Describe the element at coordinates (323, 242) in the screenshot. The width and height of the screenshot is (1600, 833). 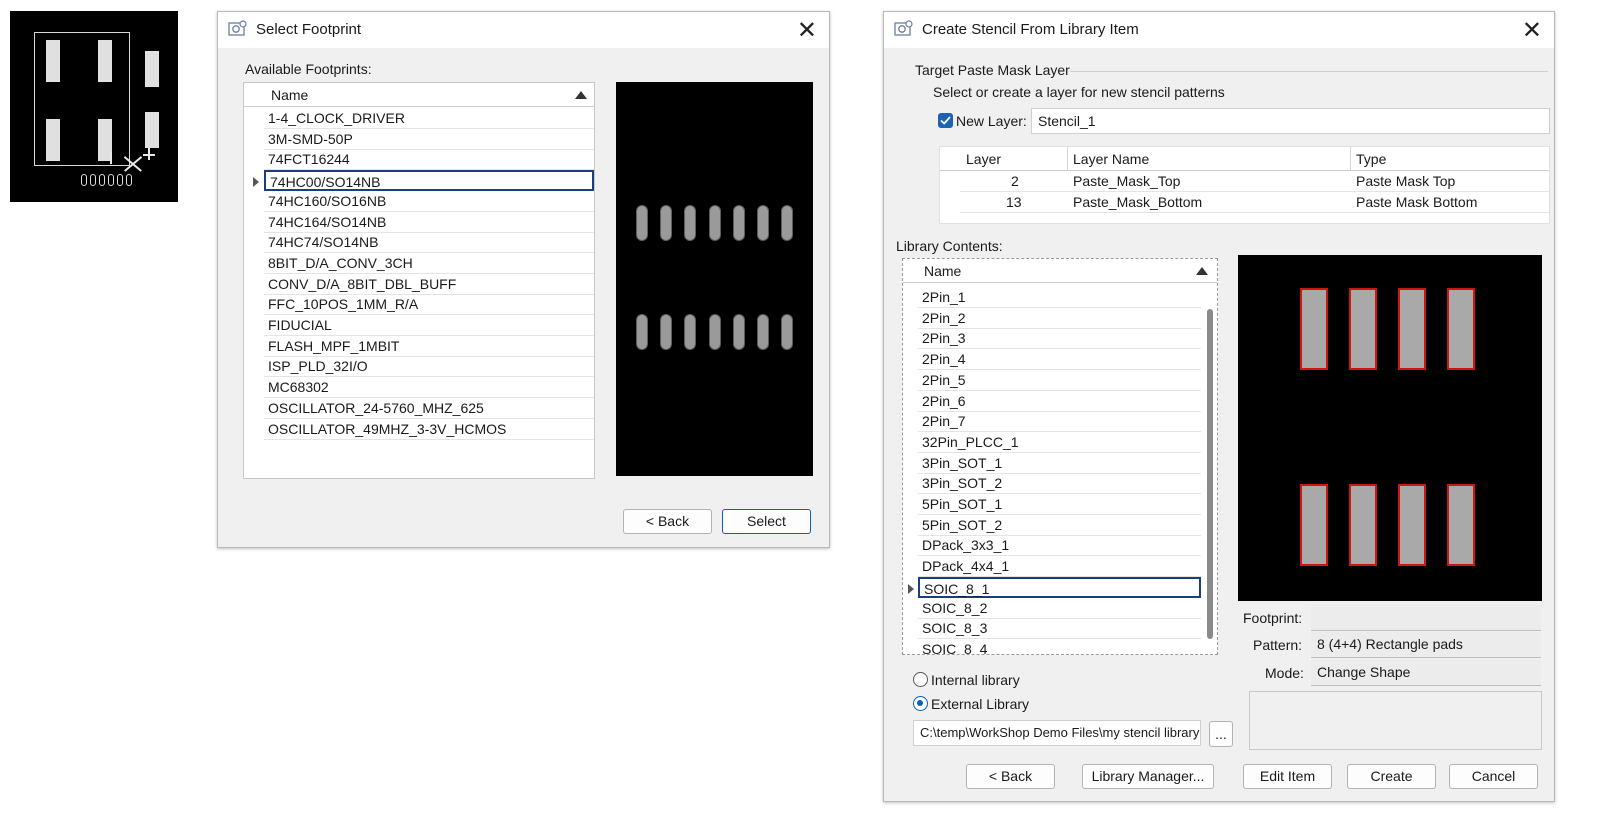
I see `footprint-name: 74HC74/SO14NB` at that location.